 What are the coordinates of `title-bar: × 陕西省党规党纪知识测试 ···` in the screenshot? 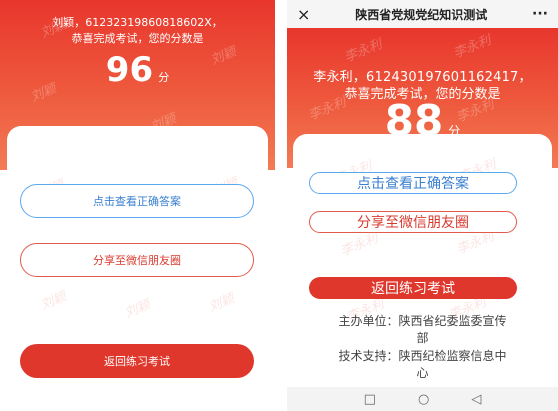 It's located at (422, 14).